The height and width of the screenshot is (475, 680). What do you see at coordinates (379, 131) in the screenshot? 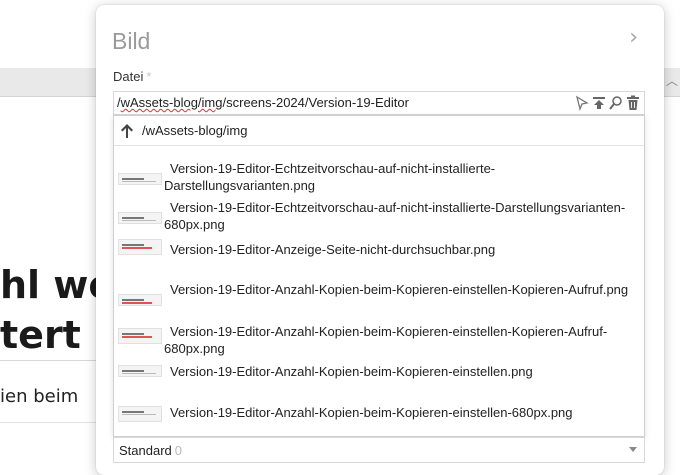
I see `parent-folder-row: /wAssets-blog/img` at bounding box center [379, 131].